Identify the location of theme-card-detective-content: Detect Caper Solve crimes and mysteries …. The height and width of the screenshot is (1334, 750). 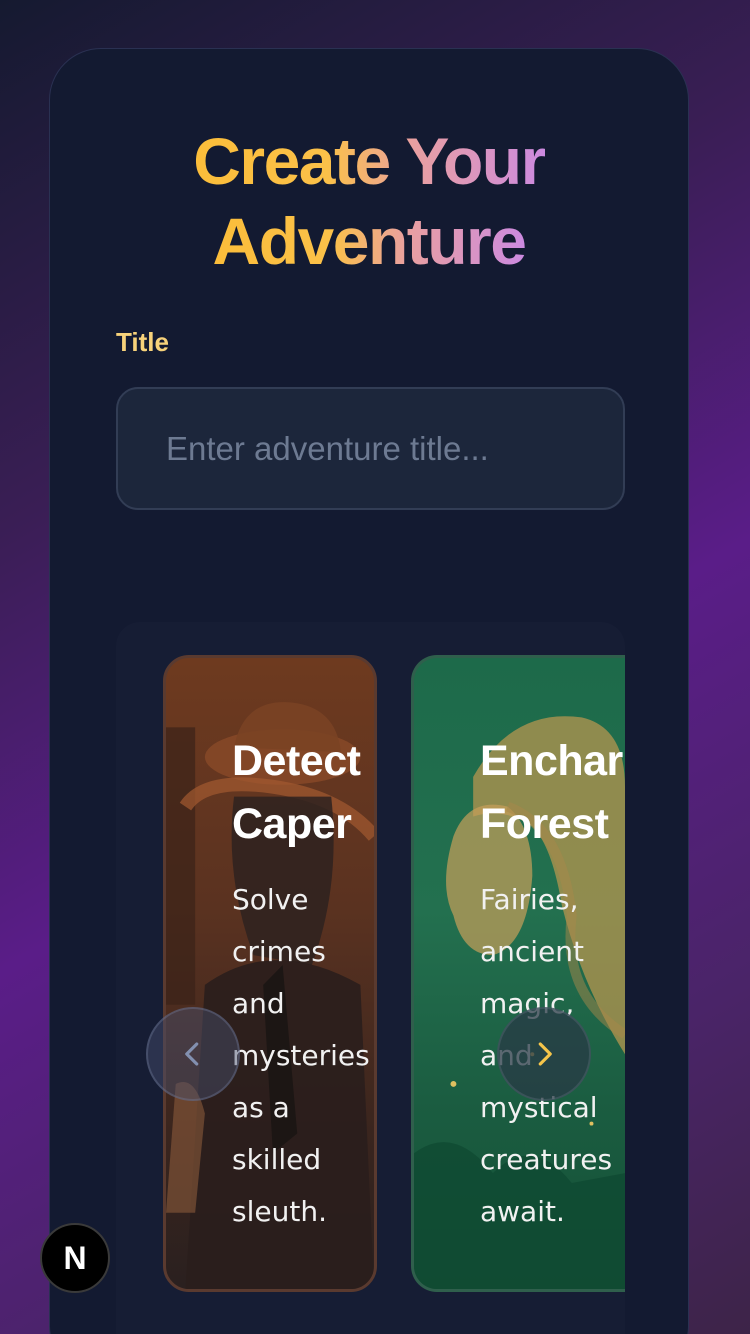
(303, 984).